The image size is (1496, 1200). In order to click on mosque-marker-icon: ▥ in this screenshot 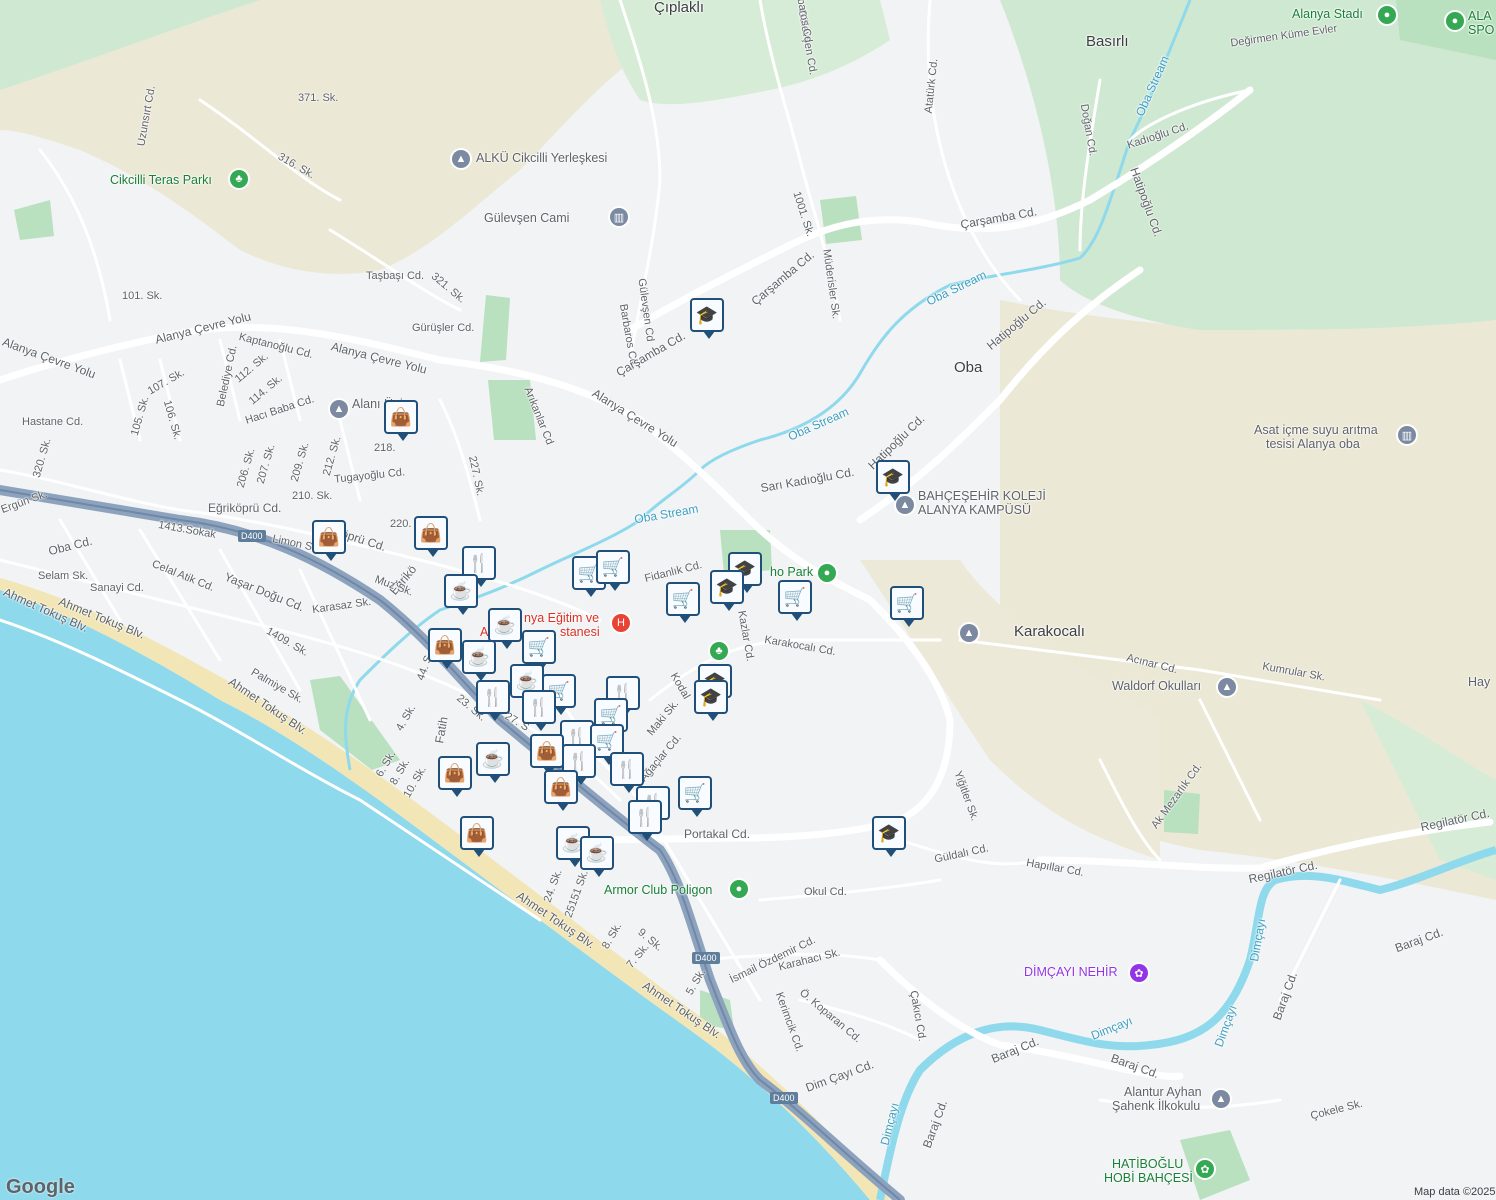, I will do `click(619, 217)`.